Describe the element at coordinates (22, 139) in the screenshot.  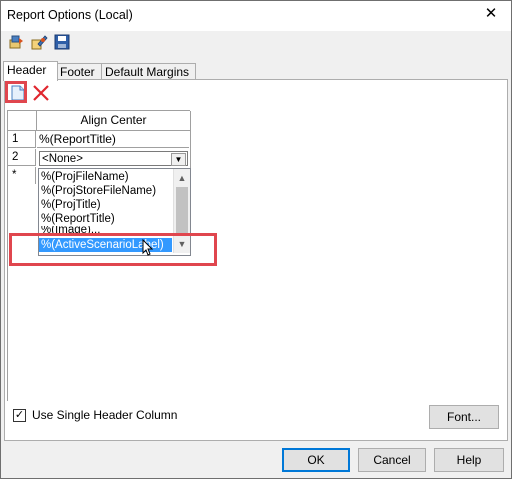
I see `row-number: 1` at that location.